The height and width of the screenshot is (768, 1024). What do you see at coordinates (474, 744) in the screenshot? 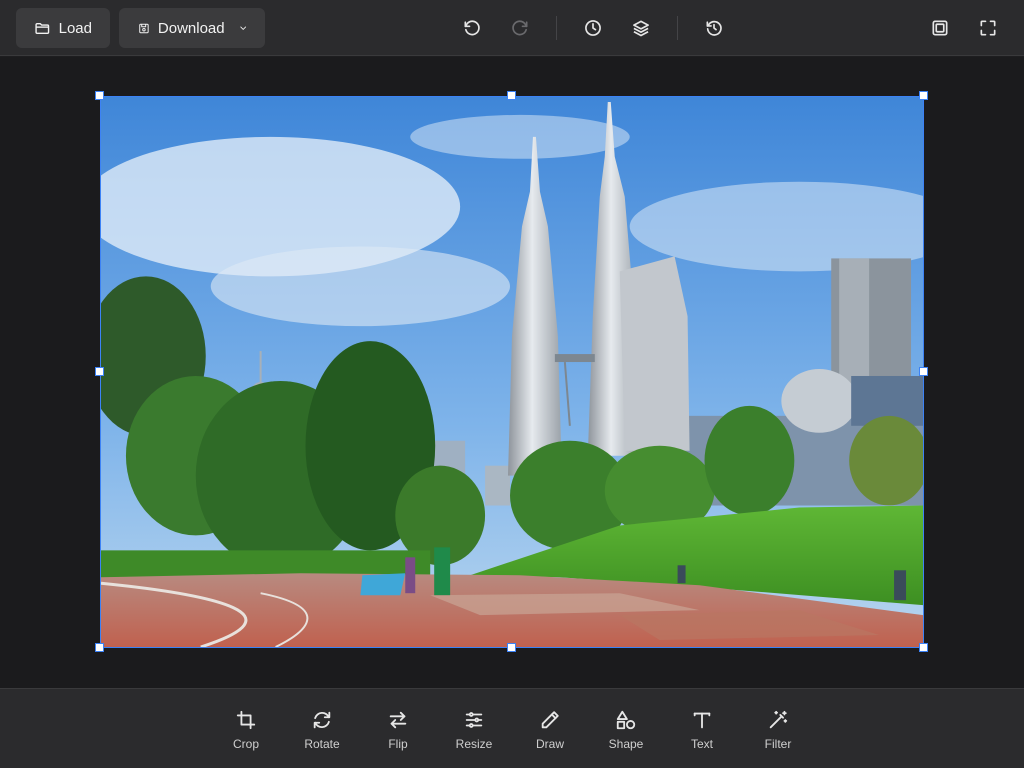
I see `resize-label: Resize` at bounding box center [474, 744].